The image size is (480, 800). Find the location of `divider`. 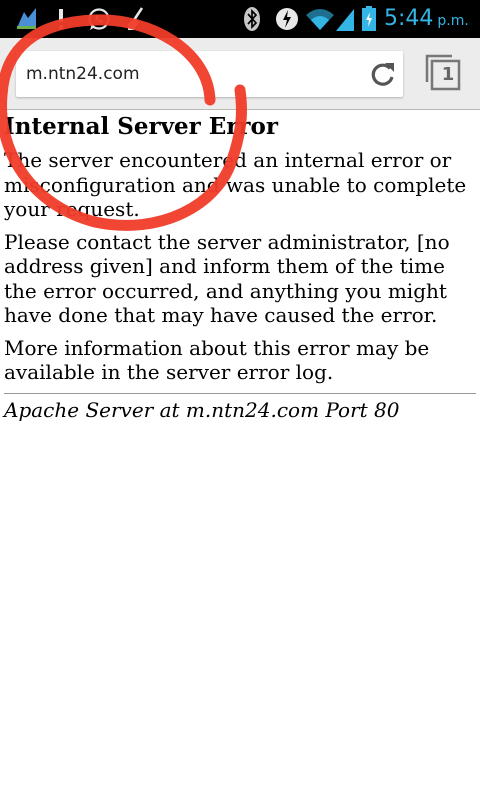

divider is located at coordinates (240, 393).